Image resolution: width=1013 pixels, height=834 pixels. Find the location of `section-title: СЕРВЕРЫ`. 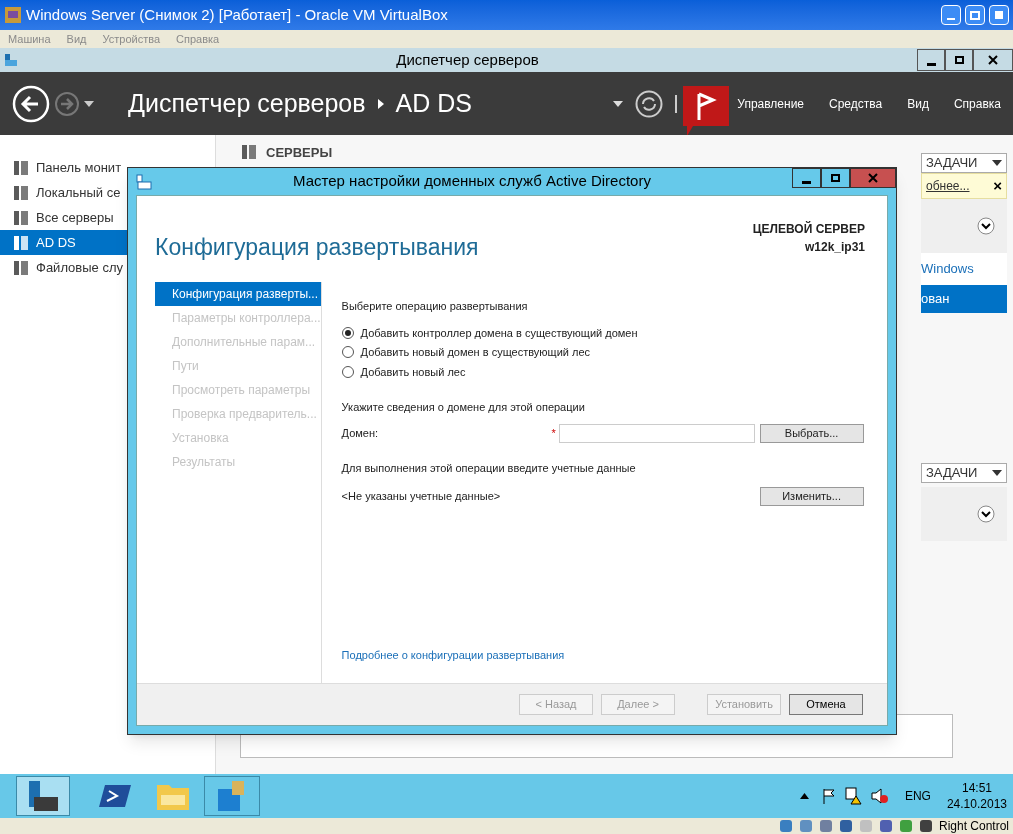

section-title: СЕРВЕРЫ is located at coordinates (299, 153).